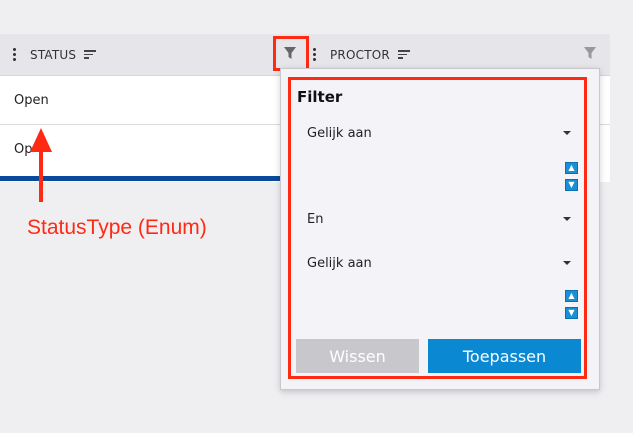 The height and width of the screenshot is (433, 633). What do you see at coordinates (31, 100) in the screenshot?
I see `status-cell: Open` at bounding box center [31, 100].